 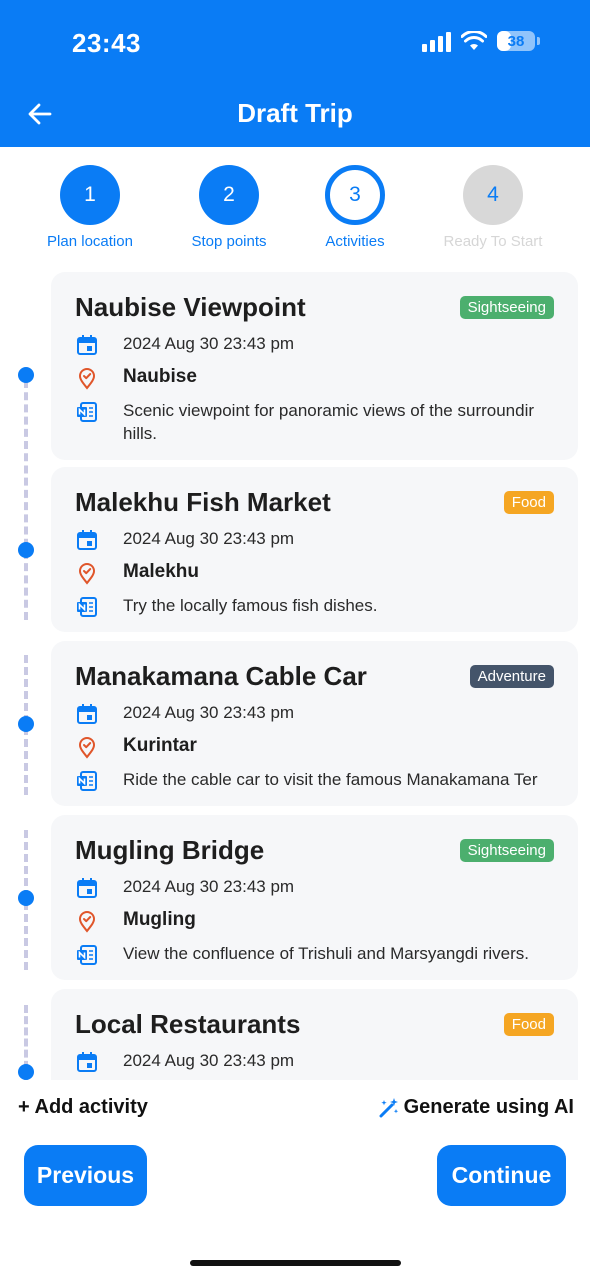 I want to click on status-time: 23:43, so click(x=106, y=43).